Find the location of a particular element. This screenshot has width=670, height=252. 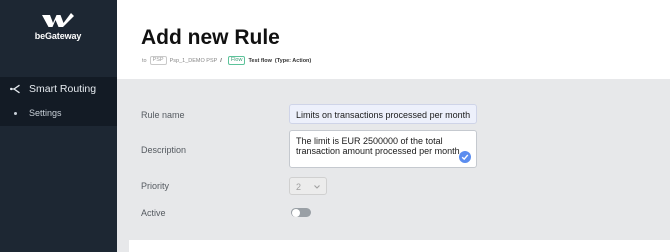

brand-logo: beGateway is located at coordinates (58, 26).